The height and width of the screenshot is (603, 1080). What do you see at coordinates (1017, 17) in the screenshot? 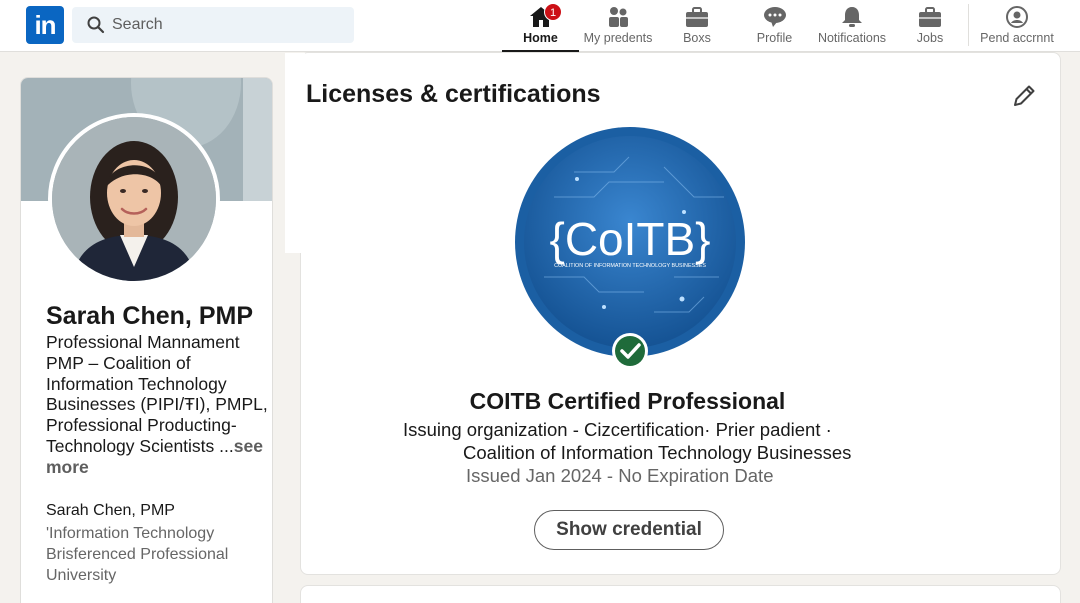
I see `account-icon` at bounding box center [1017, 17].